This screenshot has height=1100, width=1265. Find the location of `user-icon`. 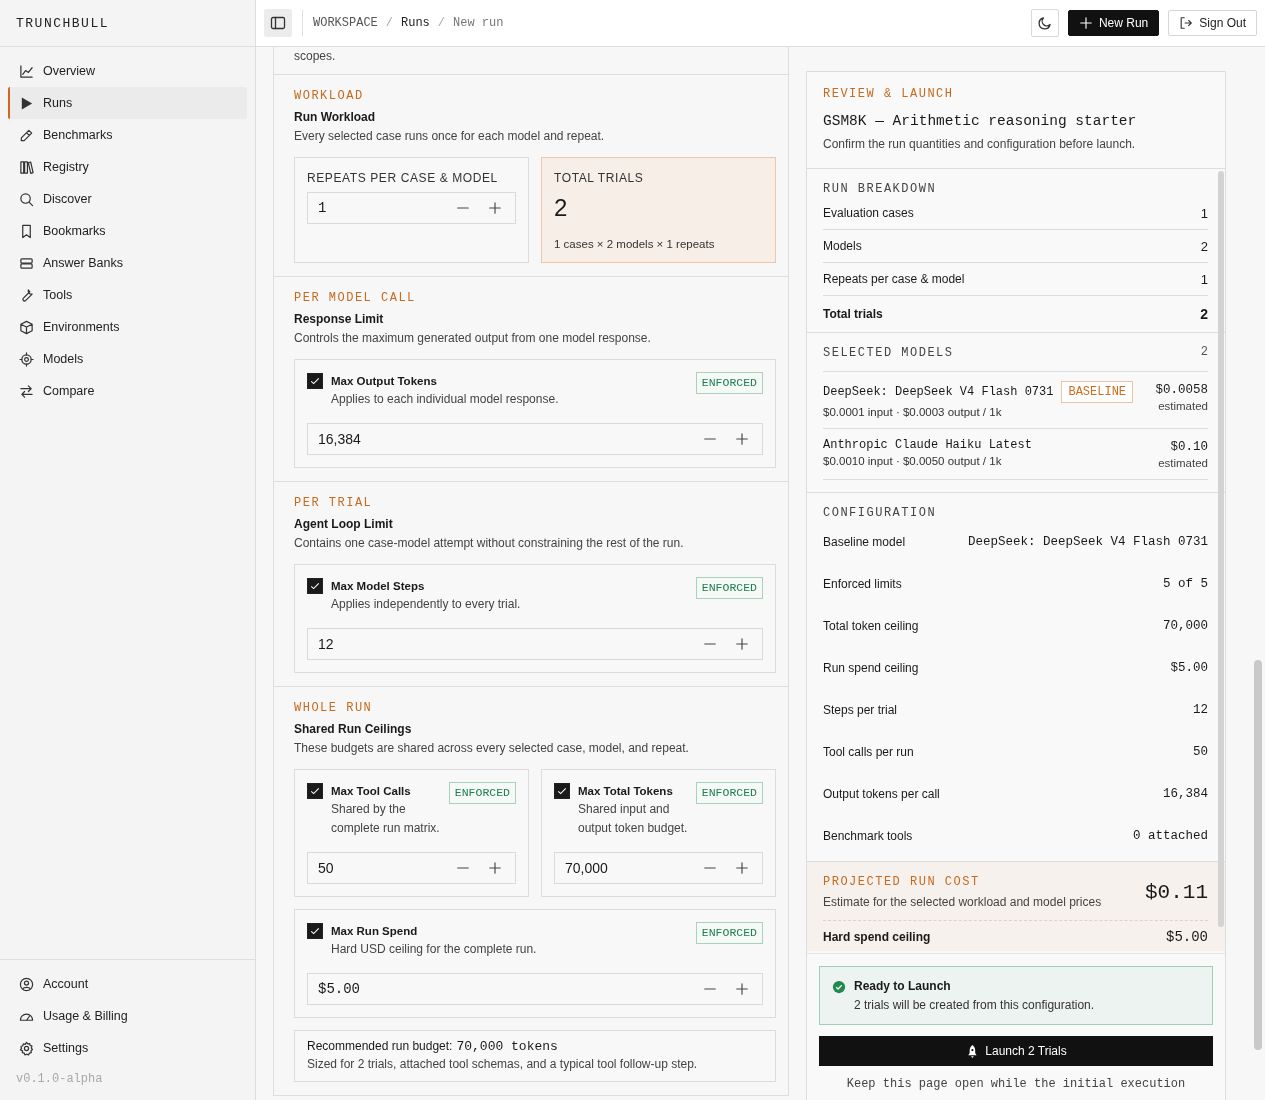

user-icon is located at coordinates (26, 984).